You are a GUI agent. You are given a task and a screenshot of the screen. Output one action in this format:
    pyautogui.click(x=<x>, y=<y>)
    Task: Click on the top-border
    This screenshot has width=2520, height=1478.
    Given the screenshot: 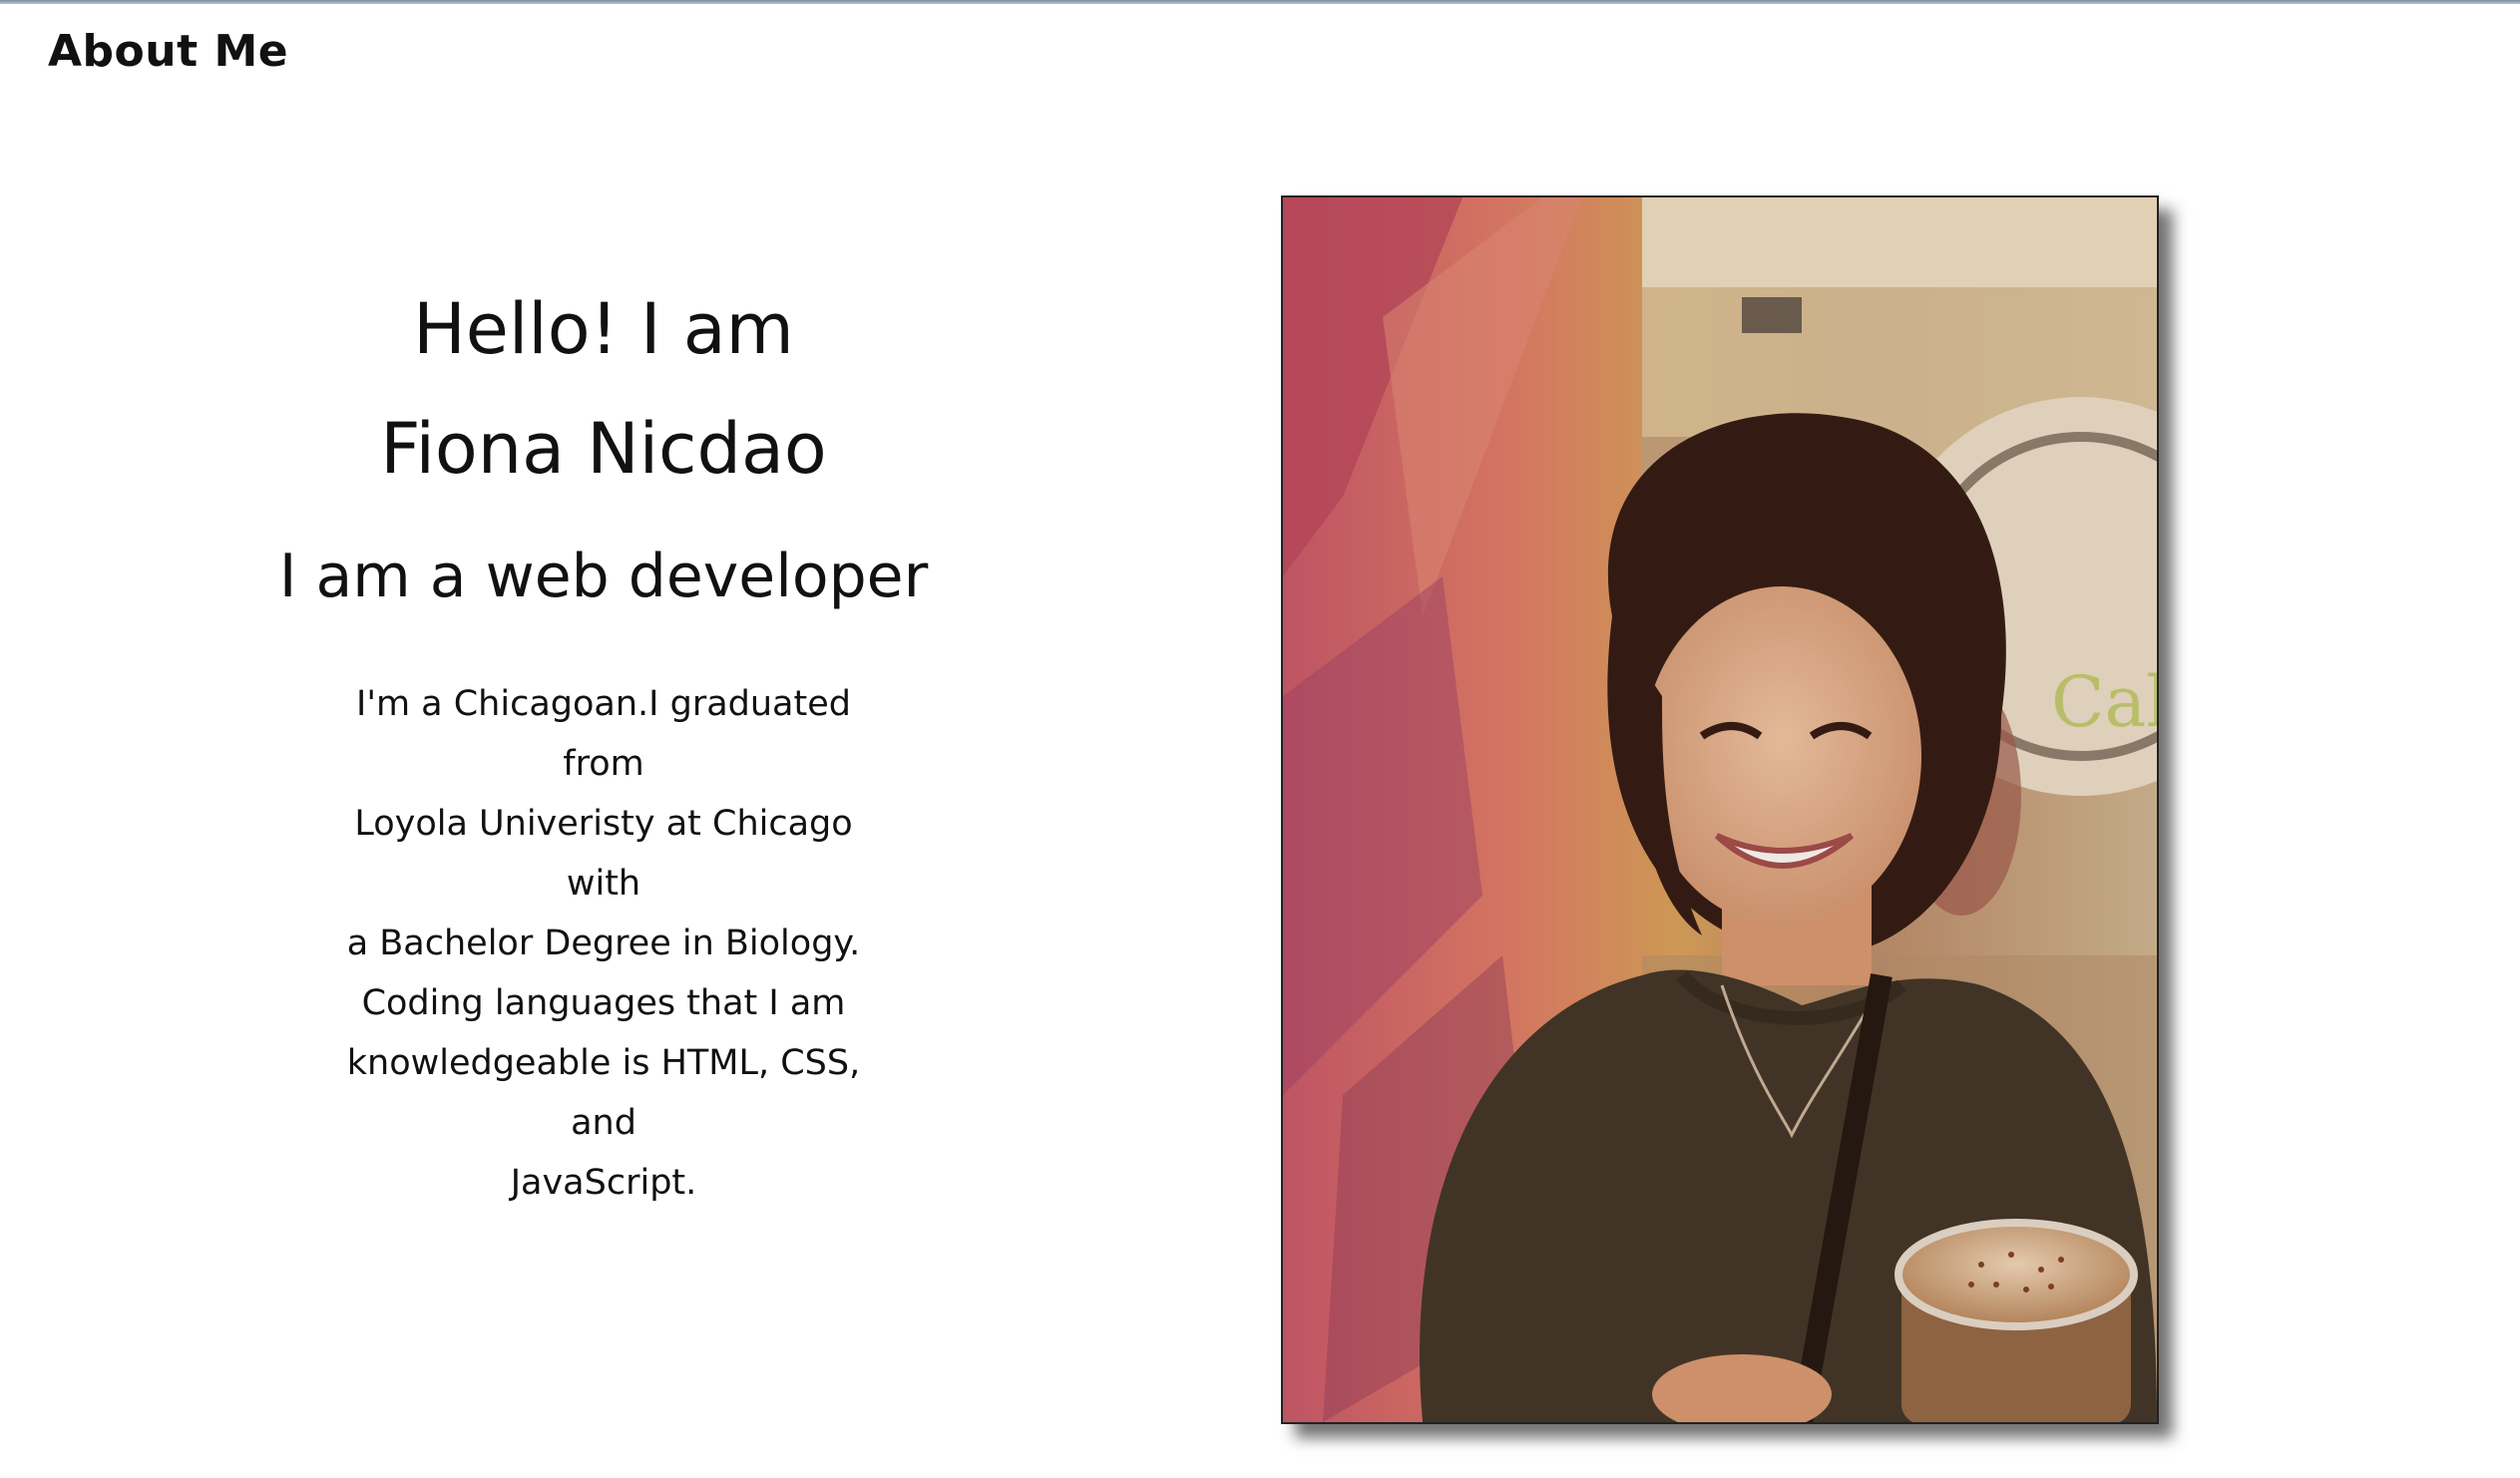 What is the action you would take?
    pyautogui.click(x=1260, y=2)
    